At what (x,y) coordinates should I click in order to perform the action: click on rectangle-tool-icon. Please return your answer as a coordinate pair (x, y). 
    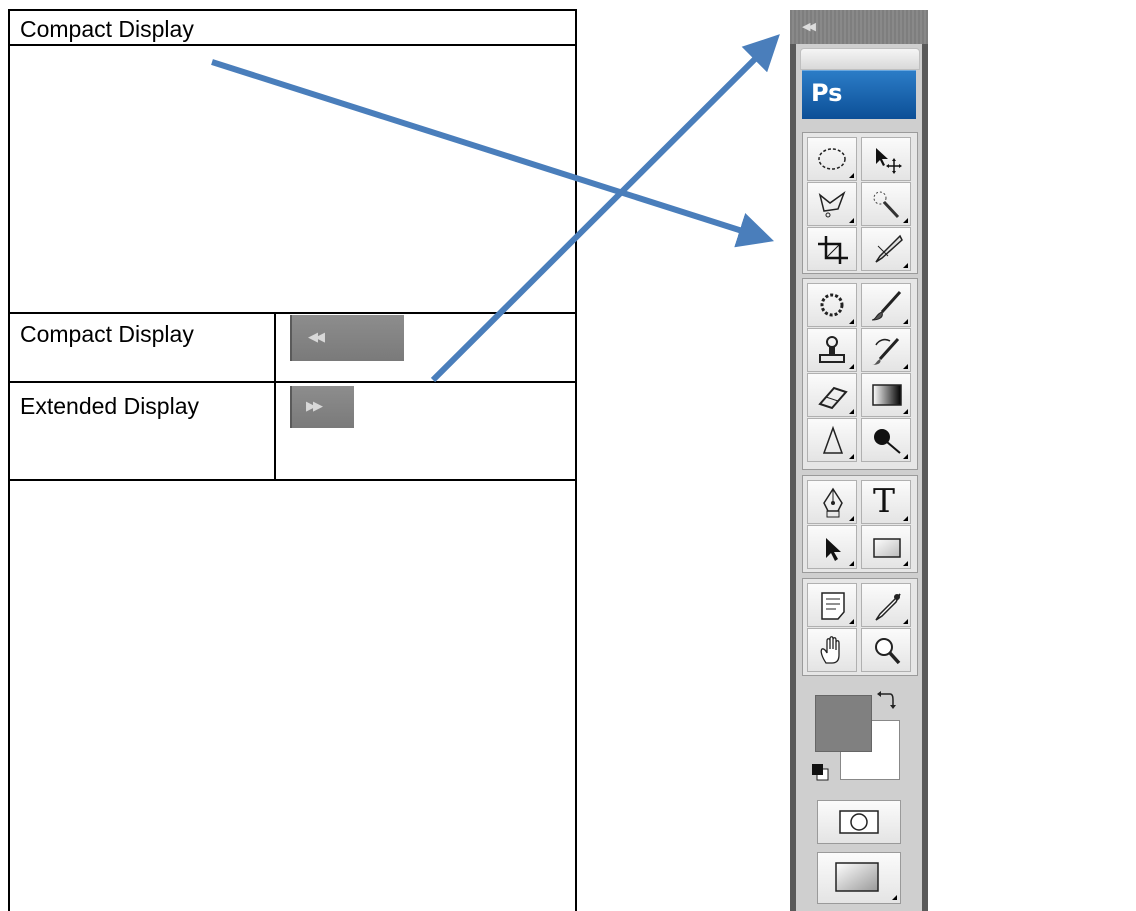
    Looking at the image, I should click on (887, 548).